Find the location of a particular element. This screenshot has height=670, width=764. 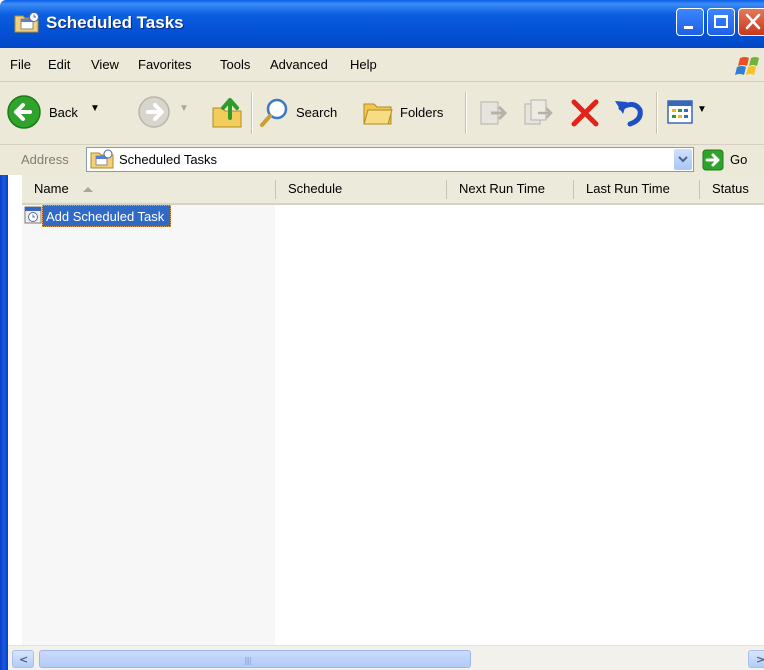

search-label: Search is located at coordinates (317, 112).